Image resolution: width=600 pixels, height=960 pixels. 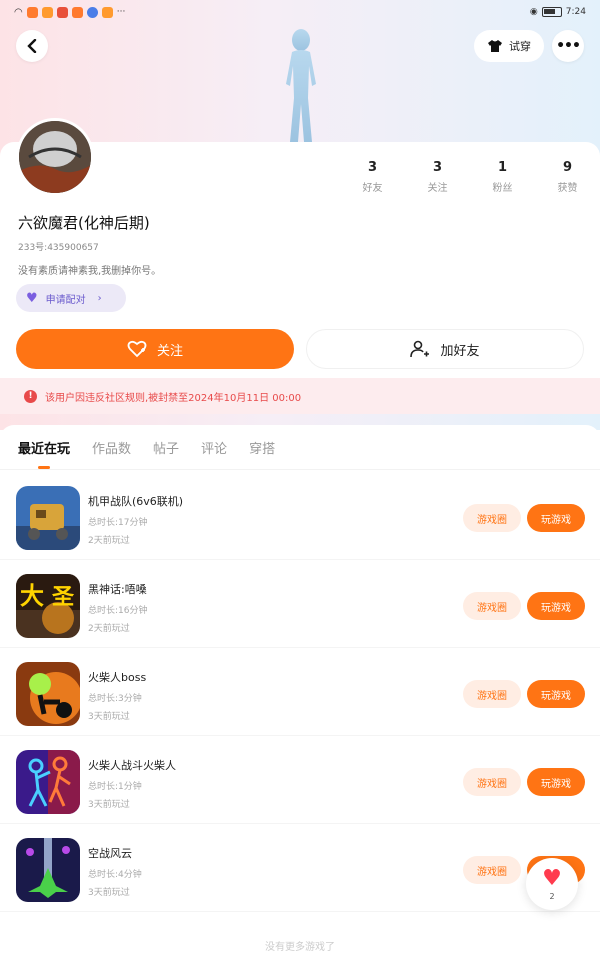 What do you see at coordinates (503, 180) in the screenshot?
I see `stat-followers: 1 粉丝` at bounding box center [503, 180].